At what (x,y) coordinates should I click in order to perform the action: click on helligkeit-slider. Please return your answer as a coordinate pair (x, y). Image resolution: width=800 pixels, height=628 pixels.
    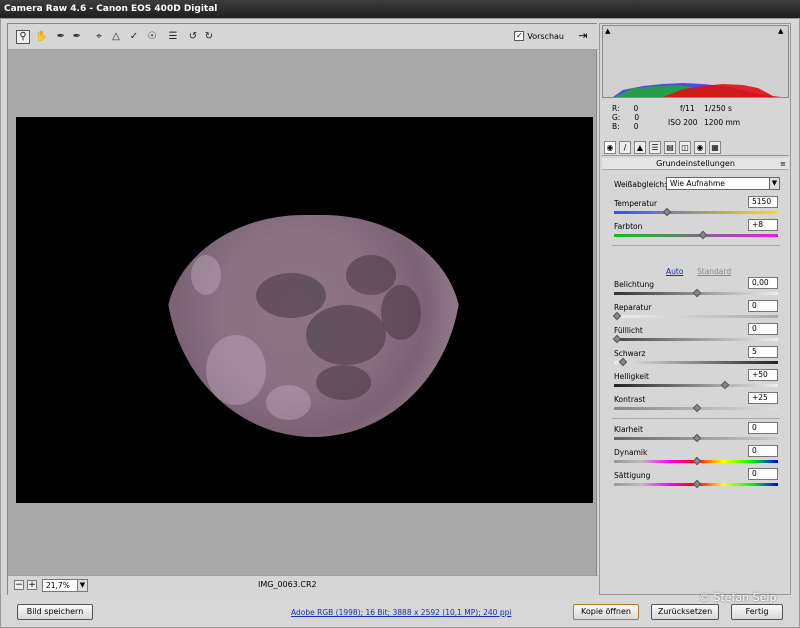
    Looking at the image, I should click on (696, 385).